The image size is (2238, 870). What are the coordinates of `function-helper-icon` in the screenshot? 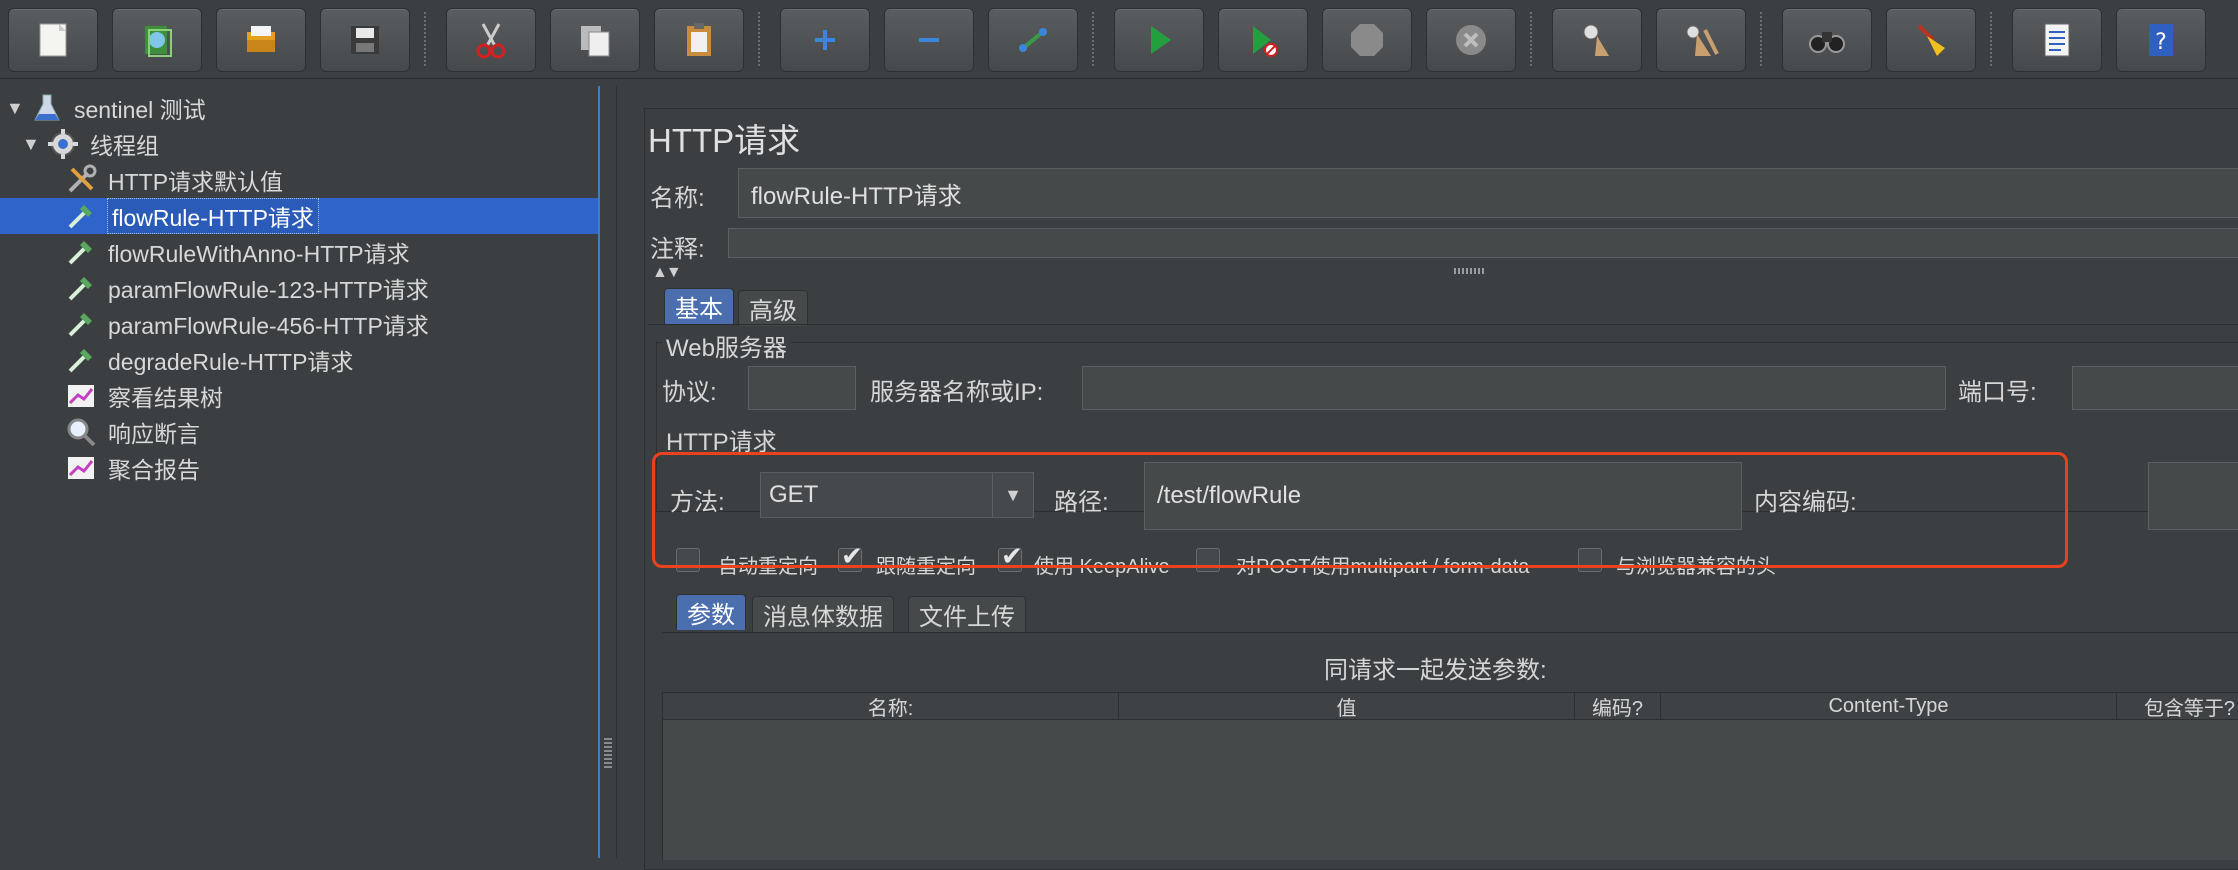 It's located at (2057, 40).